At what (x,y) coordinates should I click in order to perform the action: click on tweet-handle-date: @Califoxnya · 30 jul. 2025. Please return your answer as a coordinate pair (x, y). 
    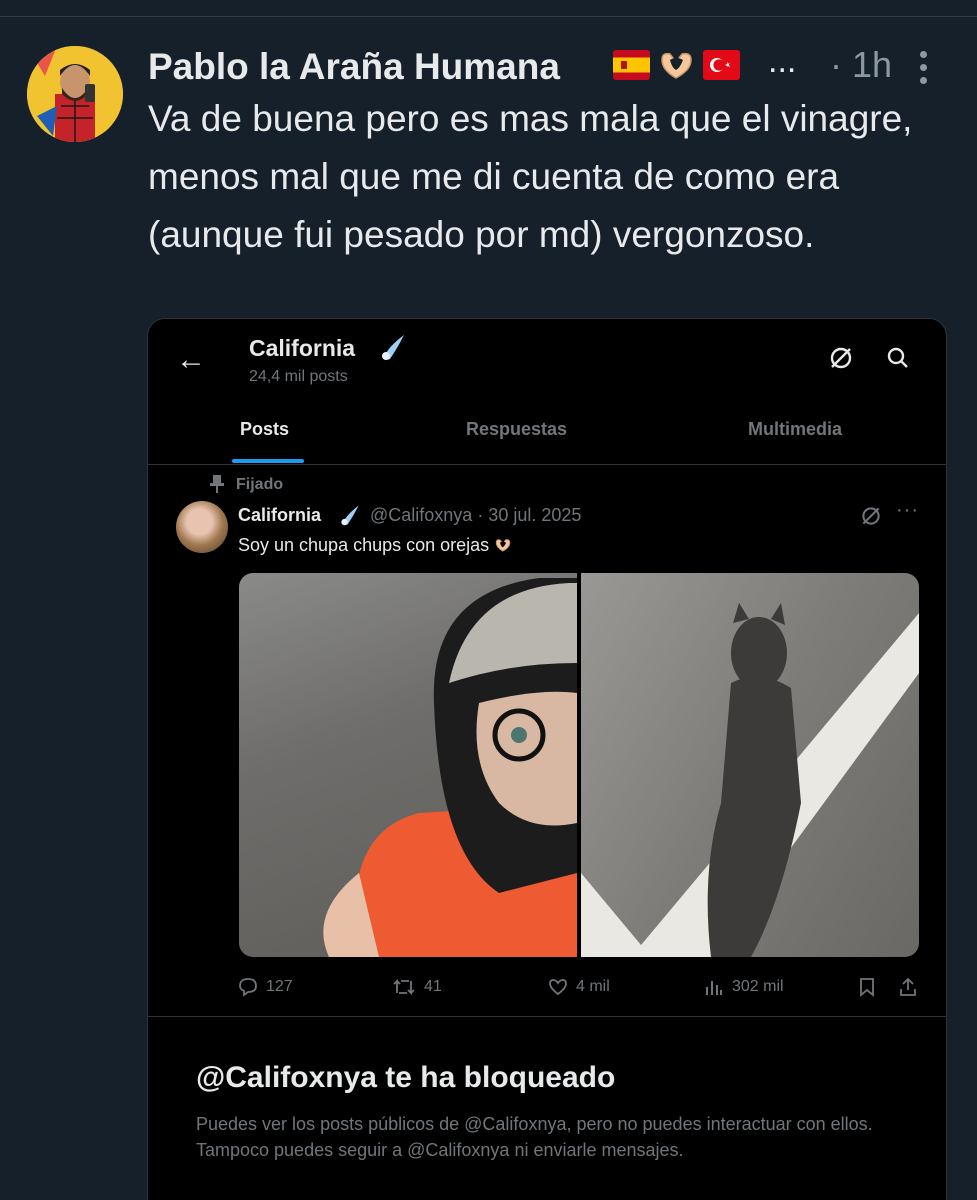
    Looking at the image, I should click on (476, 515).